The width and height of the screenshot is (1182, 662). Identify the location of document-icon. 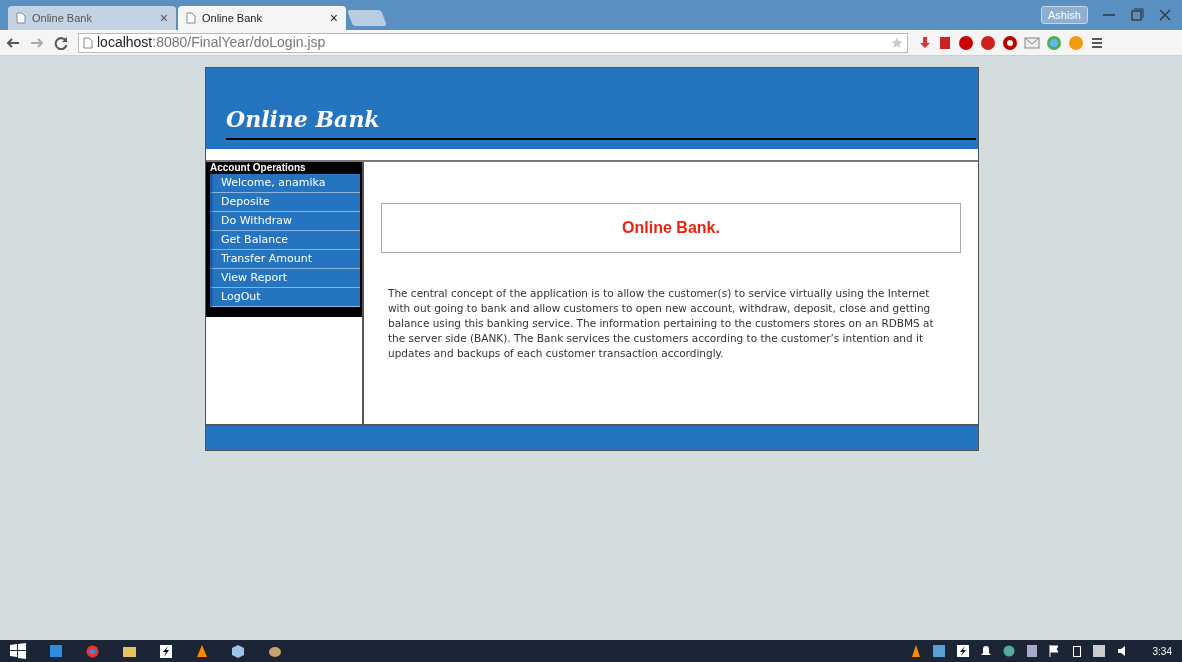
(1031, 651).